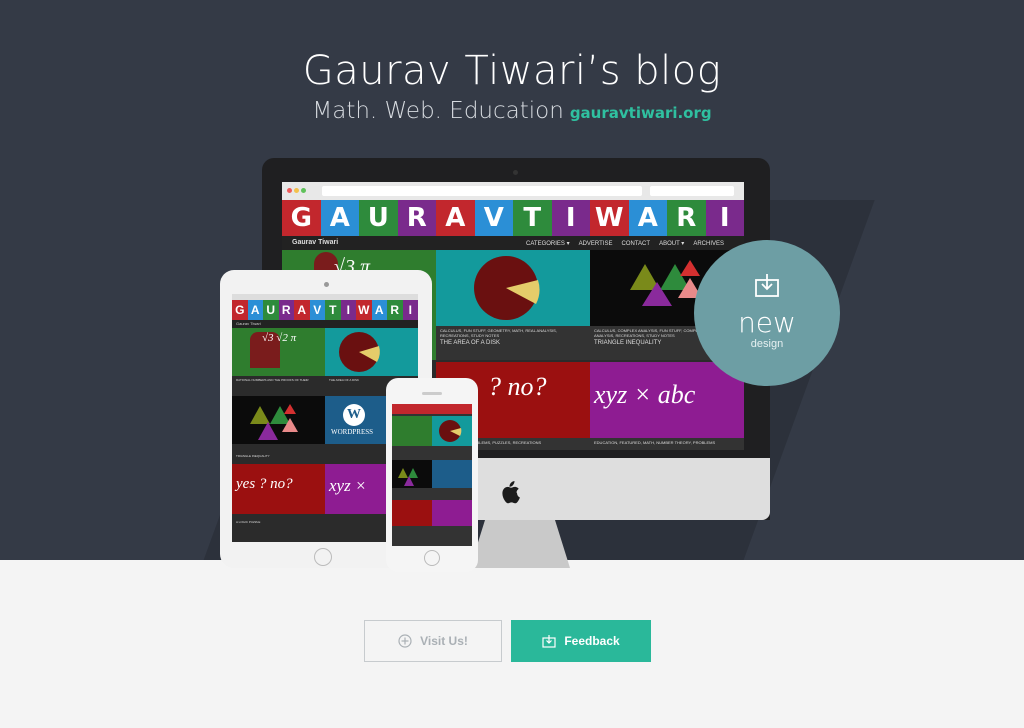 This screenshot has height=728, width=1024. What do you see at coordinates (482, 191) in the screenshot?
I see `address-bar` at bounding box center [482, 191].